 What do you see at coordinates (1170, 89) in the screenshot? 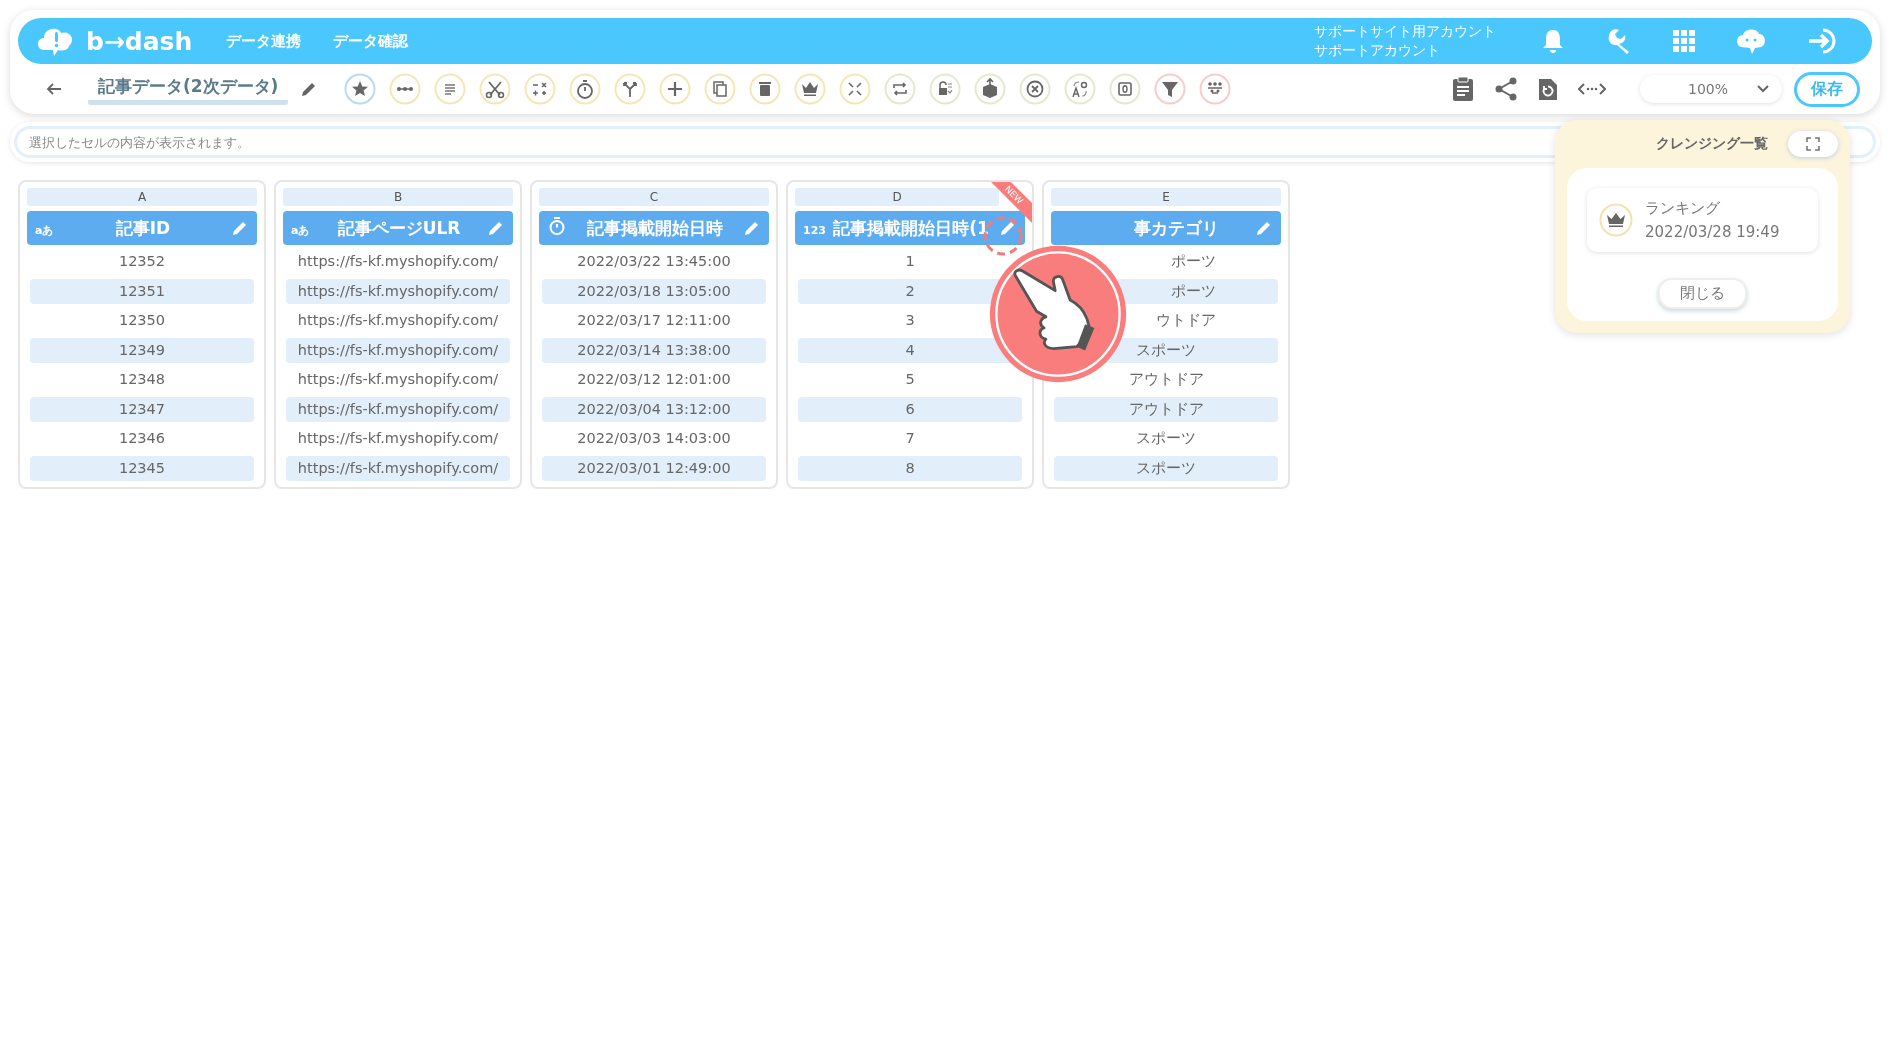
I see `filter-icon` at bounding box center [1170, 89].